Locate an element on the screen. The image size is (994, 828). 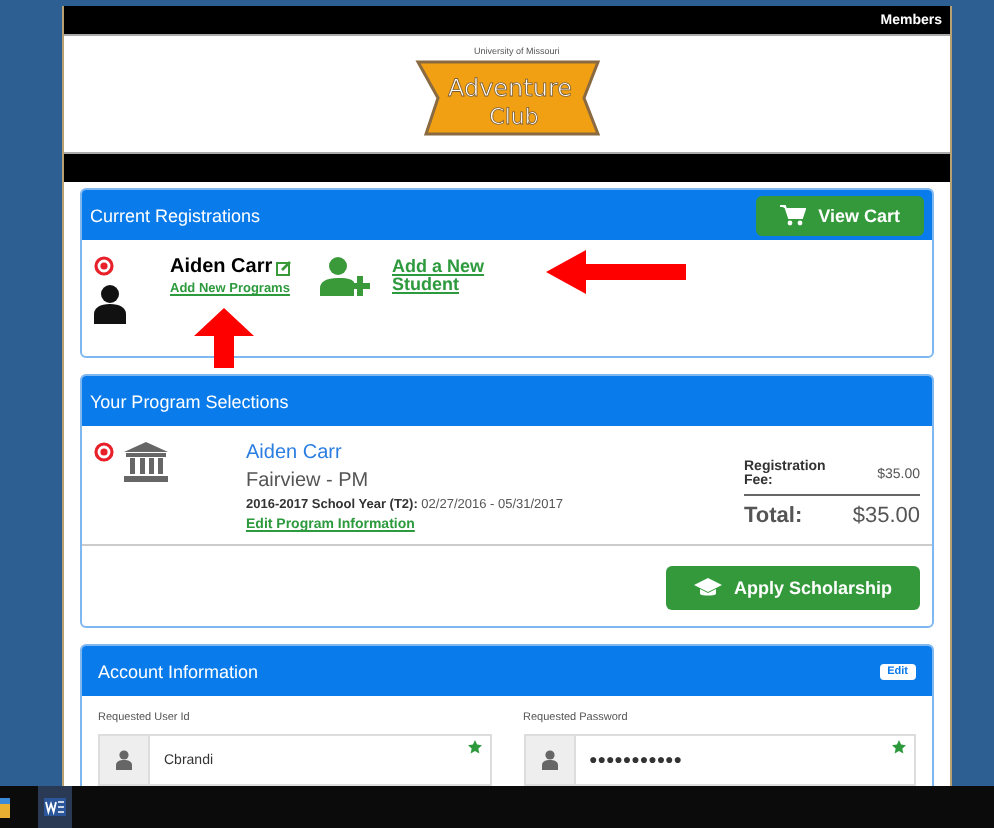
folder-icon is located at coordinates (5, 807).